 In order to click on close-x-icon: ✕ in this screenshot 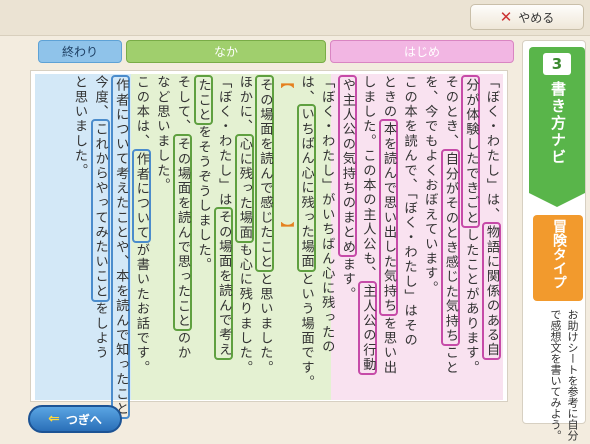, I will do `click(506, 16)`.